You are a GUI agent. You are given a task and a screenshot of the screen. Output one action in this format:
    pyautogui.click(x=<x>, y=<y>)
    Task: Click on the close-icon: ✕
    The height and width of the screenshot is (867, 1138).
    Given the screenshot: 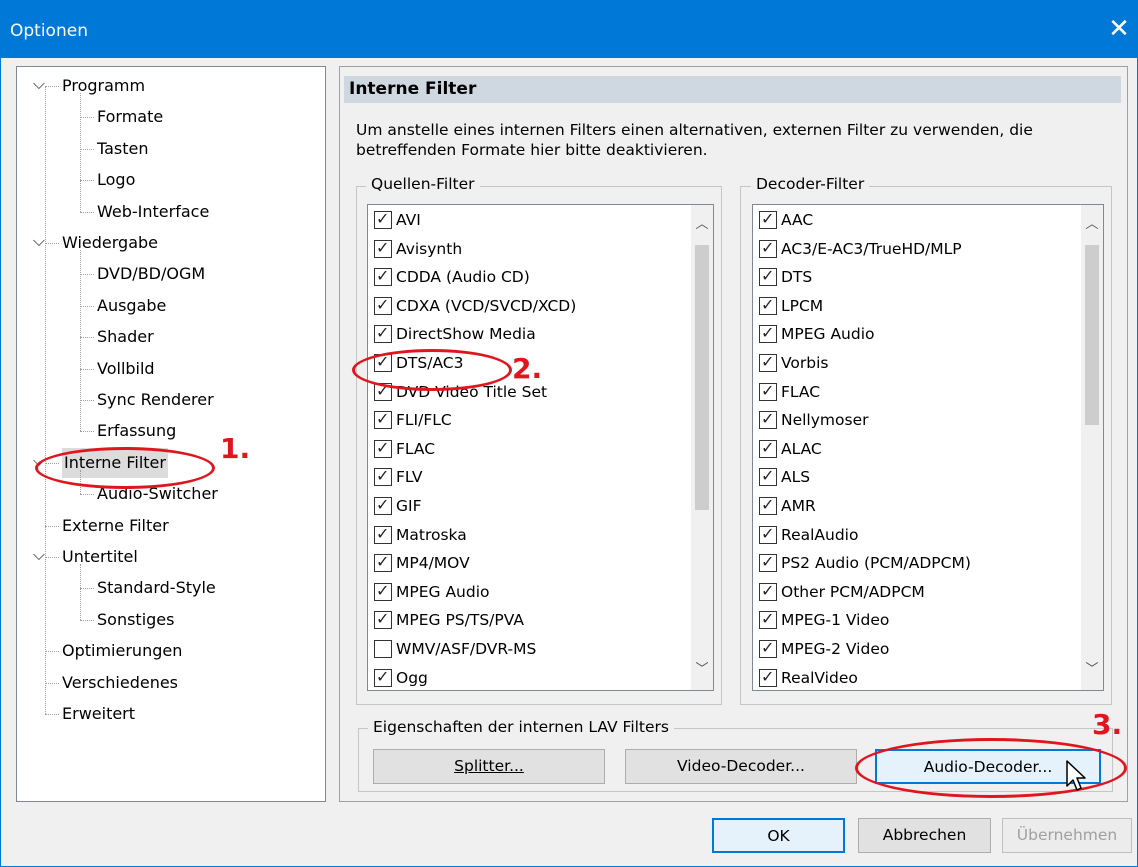 What is the action you would take?
    pyautogui.click(x=1119, y=29)
    